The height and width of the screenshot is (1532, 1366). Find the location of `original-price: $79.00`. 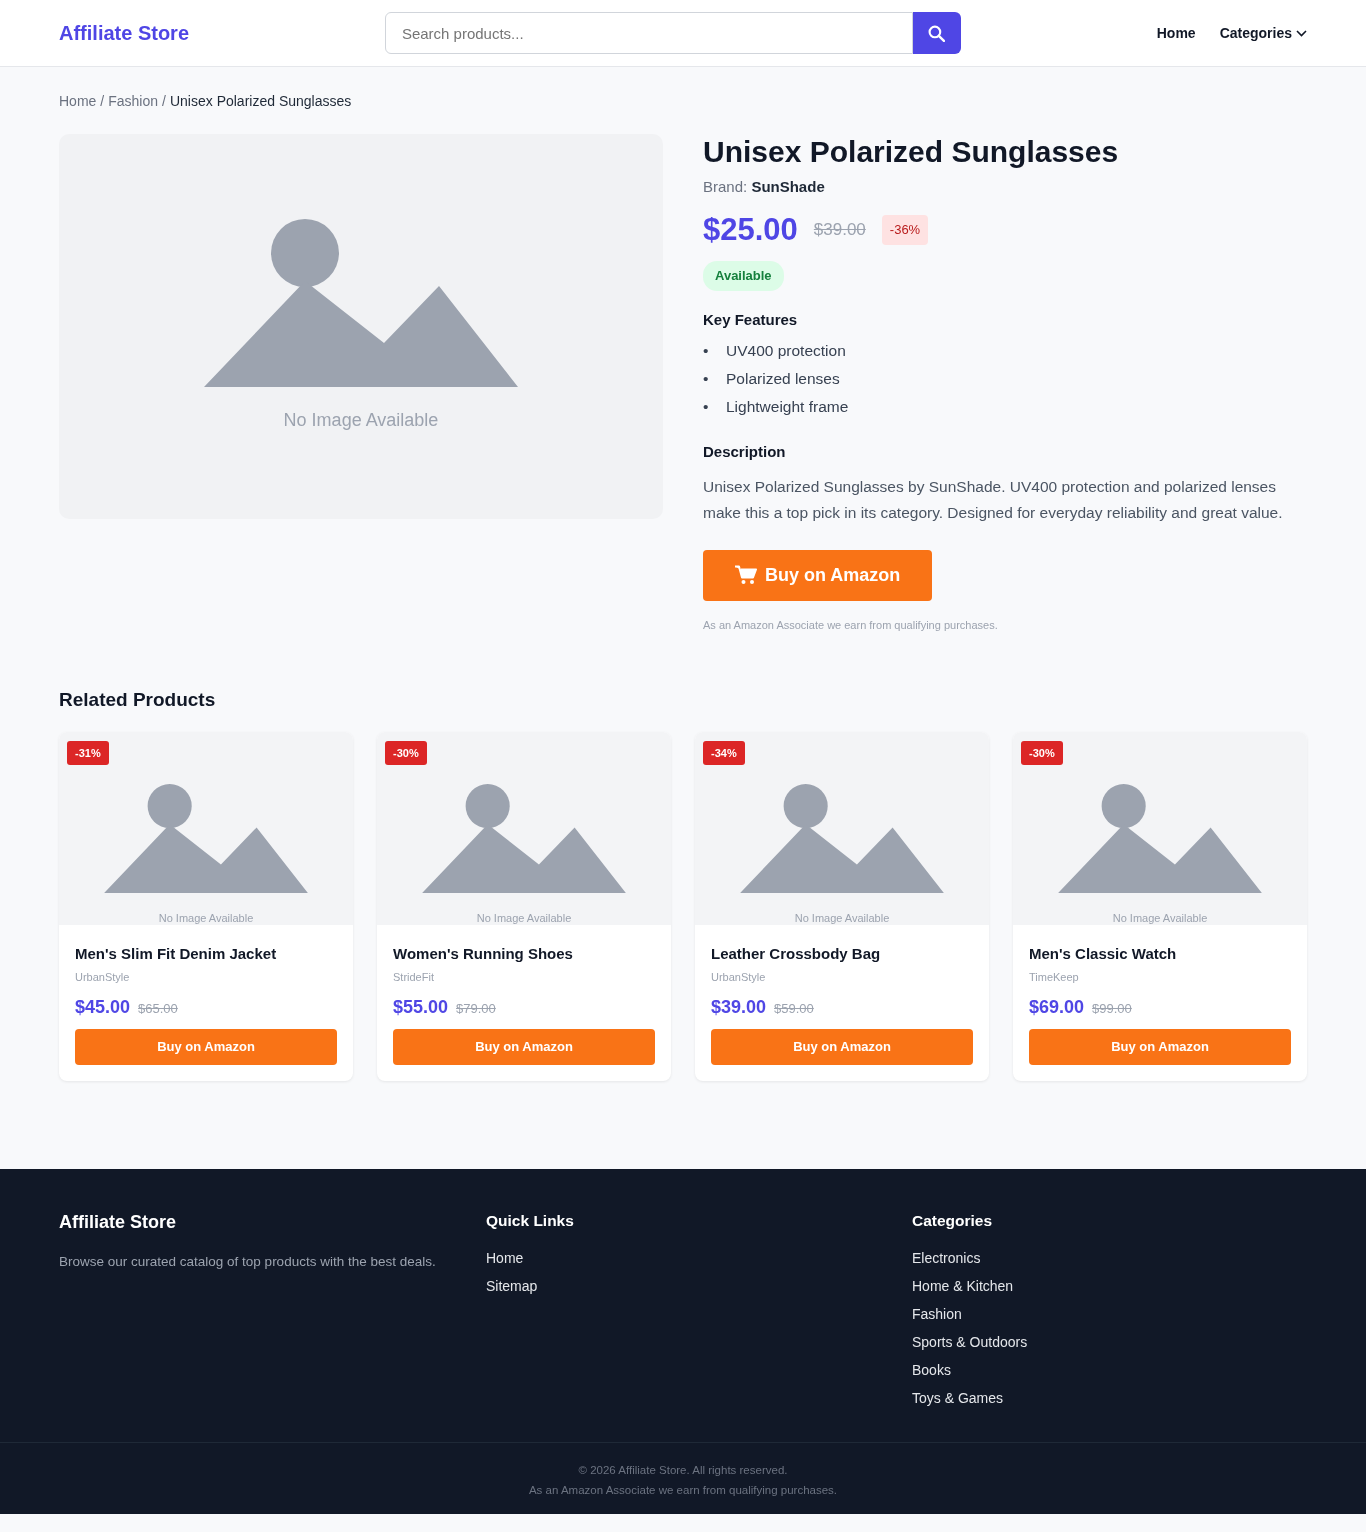

original-price: $79.00 is located at coordinates (476, 1008).